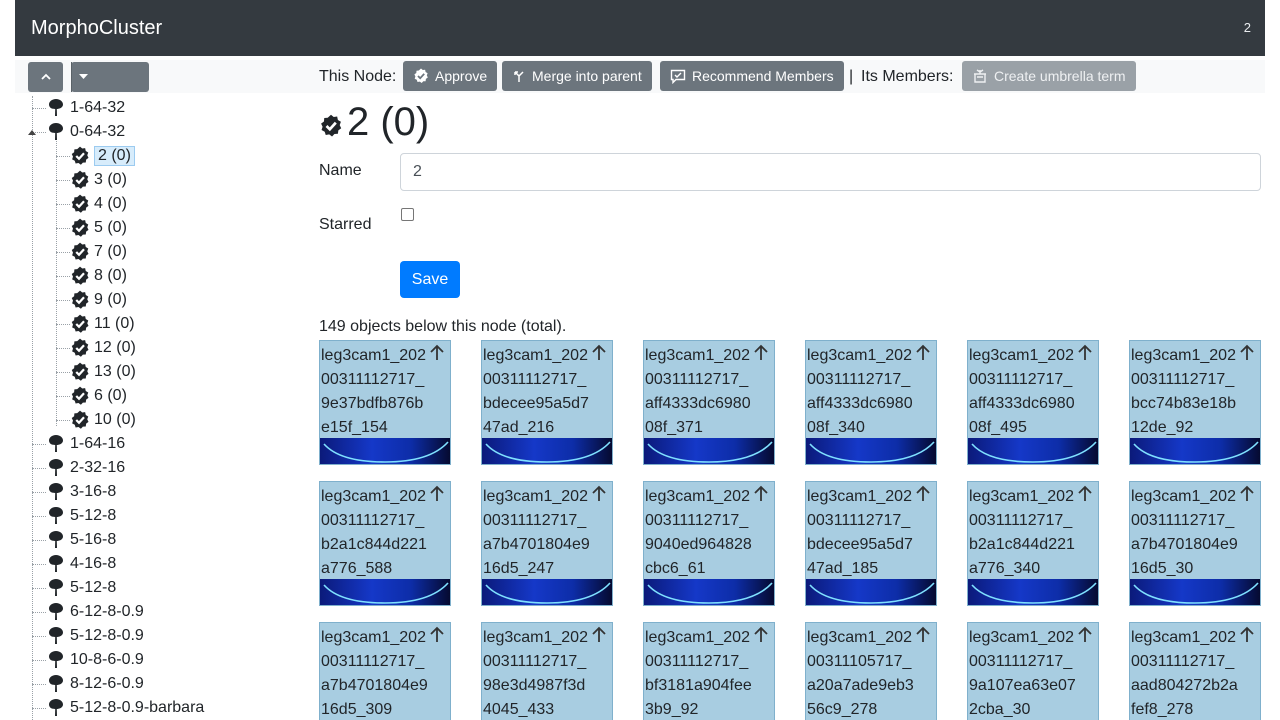  I want to click on tree-item: 5-12-8-0.9-barbara, so click(118, 708).